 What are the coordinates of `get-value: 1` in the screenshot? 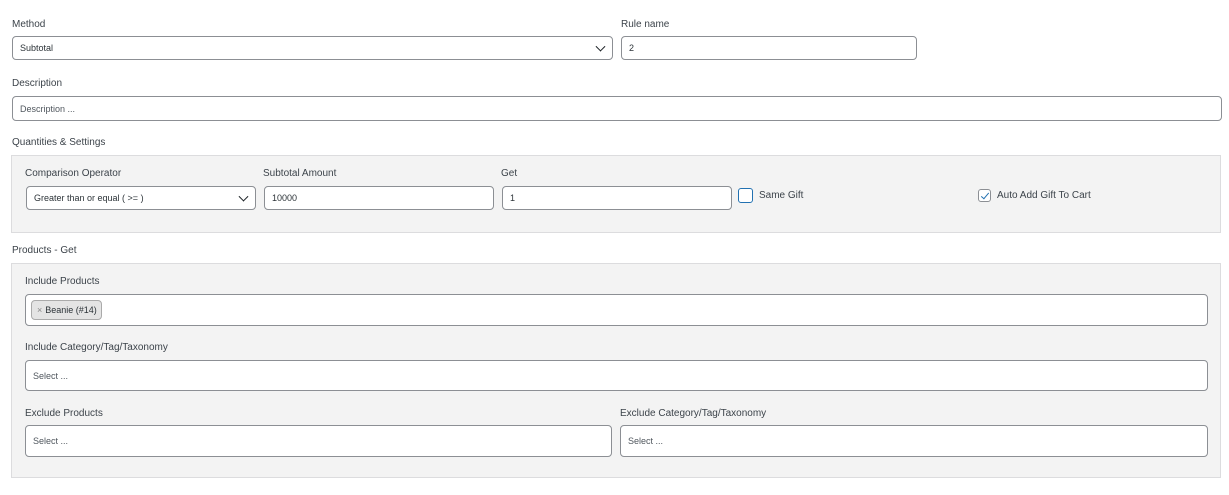 It's located at (513, 198).